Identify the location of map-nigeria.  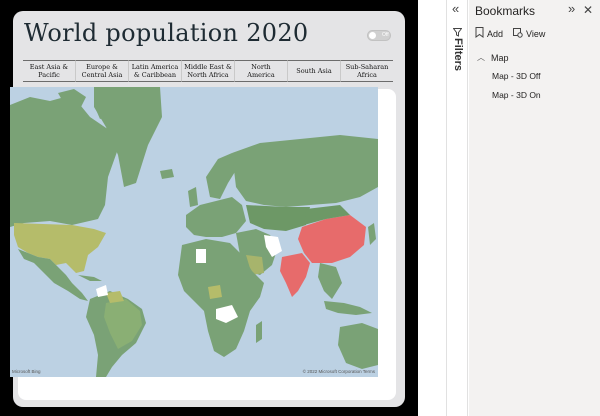
(215, 292).